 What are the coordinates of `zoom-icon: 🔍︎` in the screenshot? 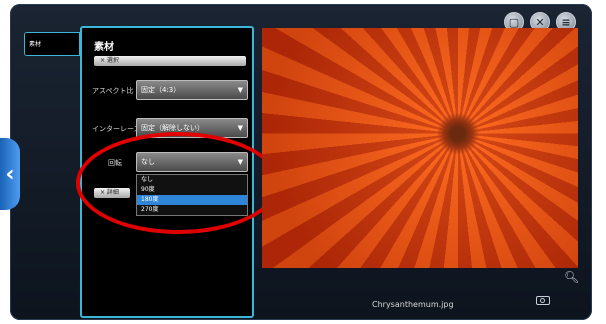 It's located at (571, 277).